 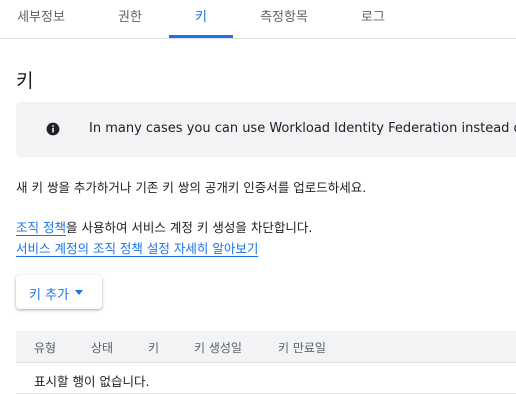 What do you see at coordinates (41, 19) in the screenshot?
I see `tab-details: 세부정보` at bounding box center [41, 19].